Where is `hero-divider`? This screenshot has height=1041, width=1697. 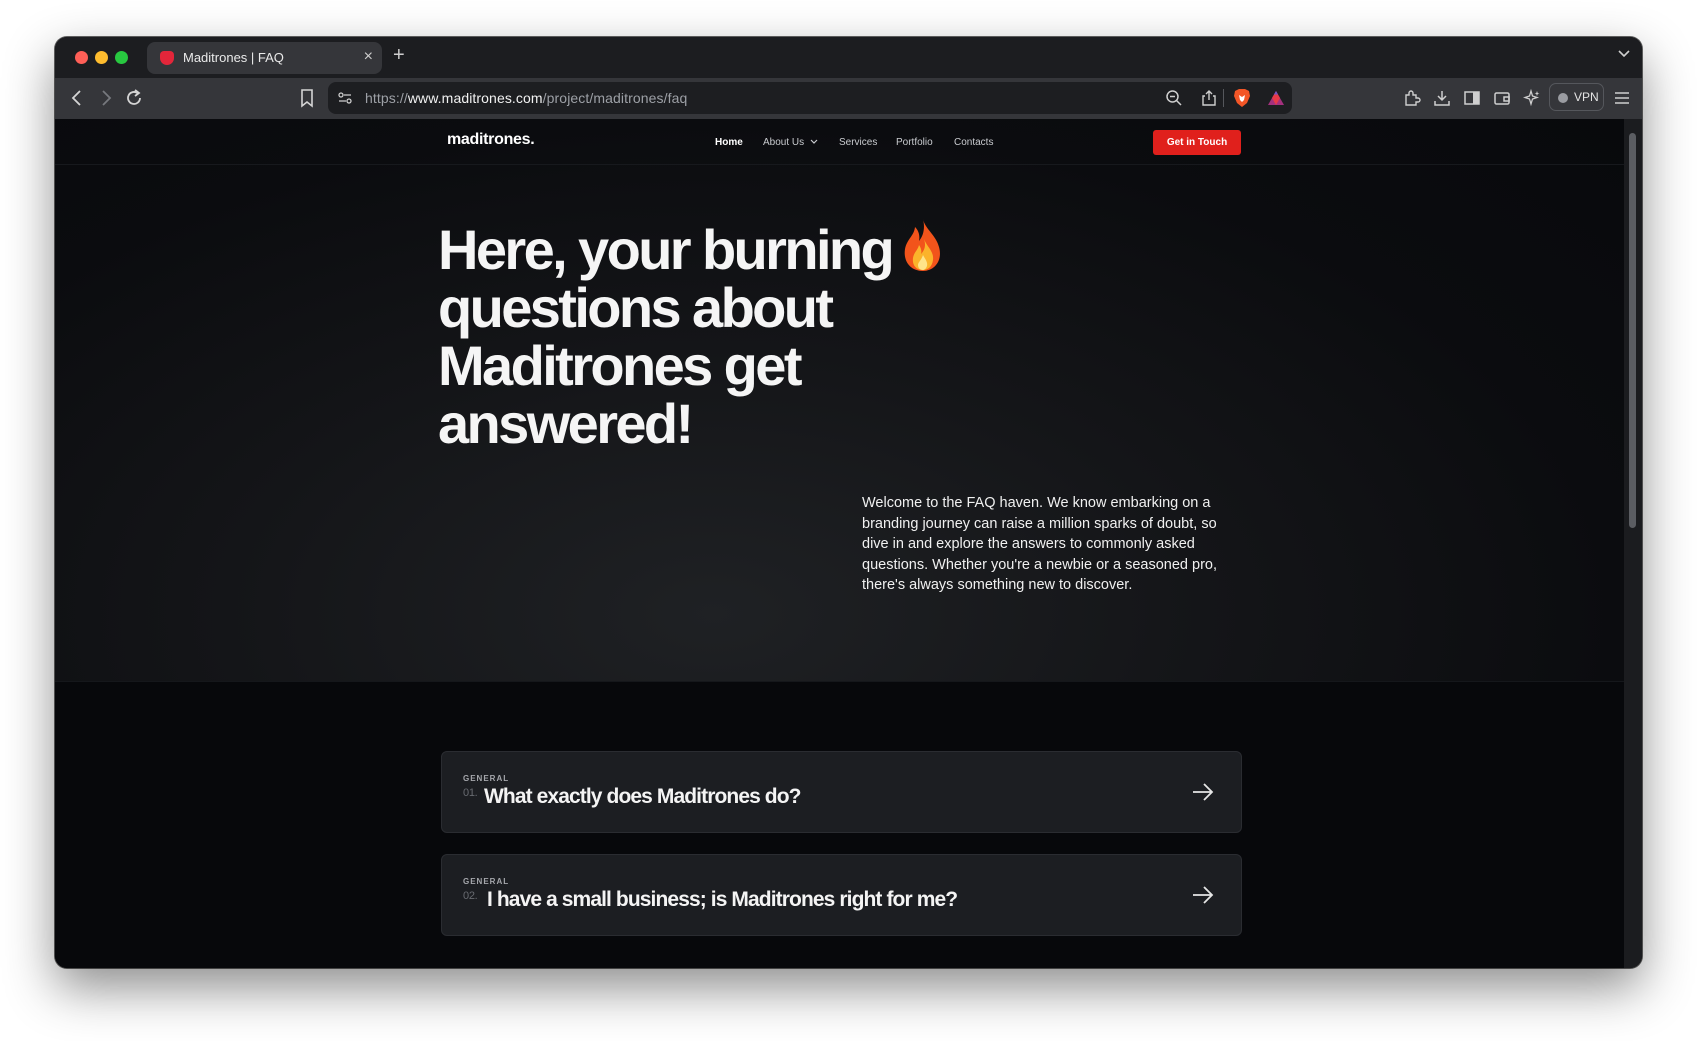 hero-divider is located at coordinates (839, 681).